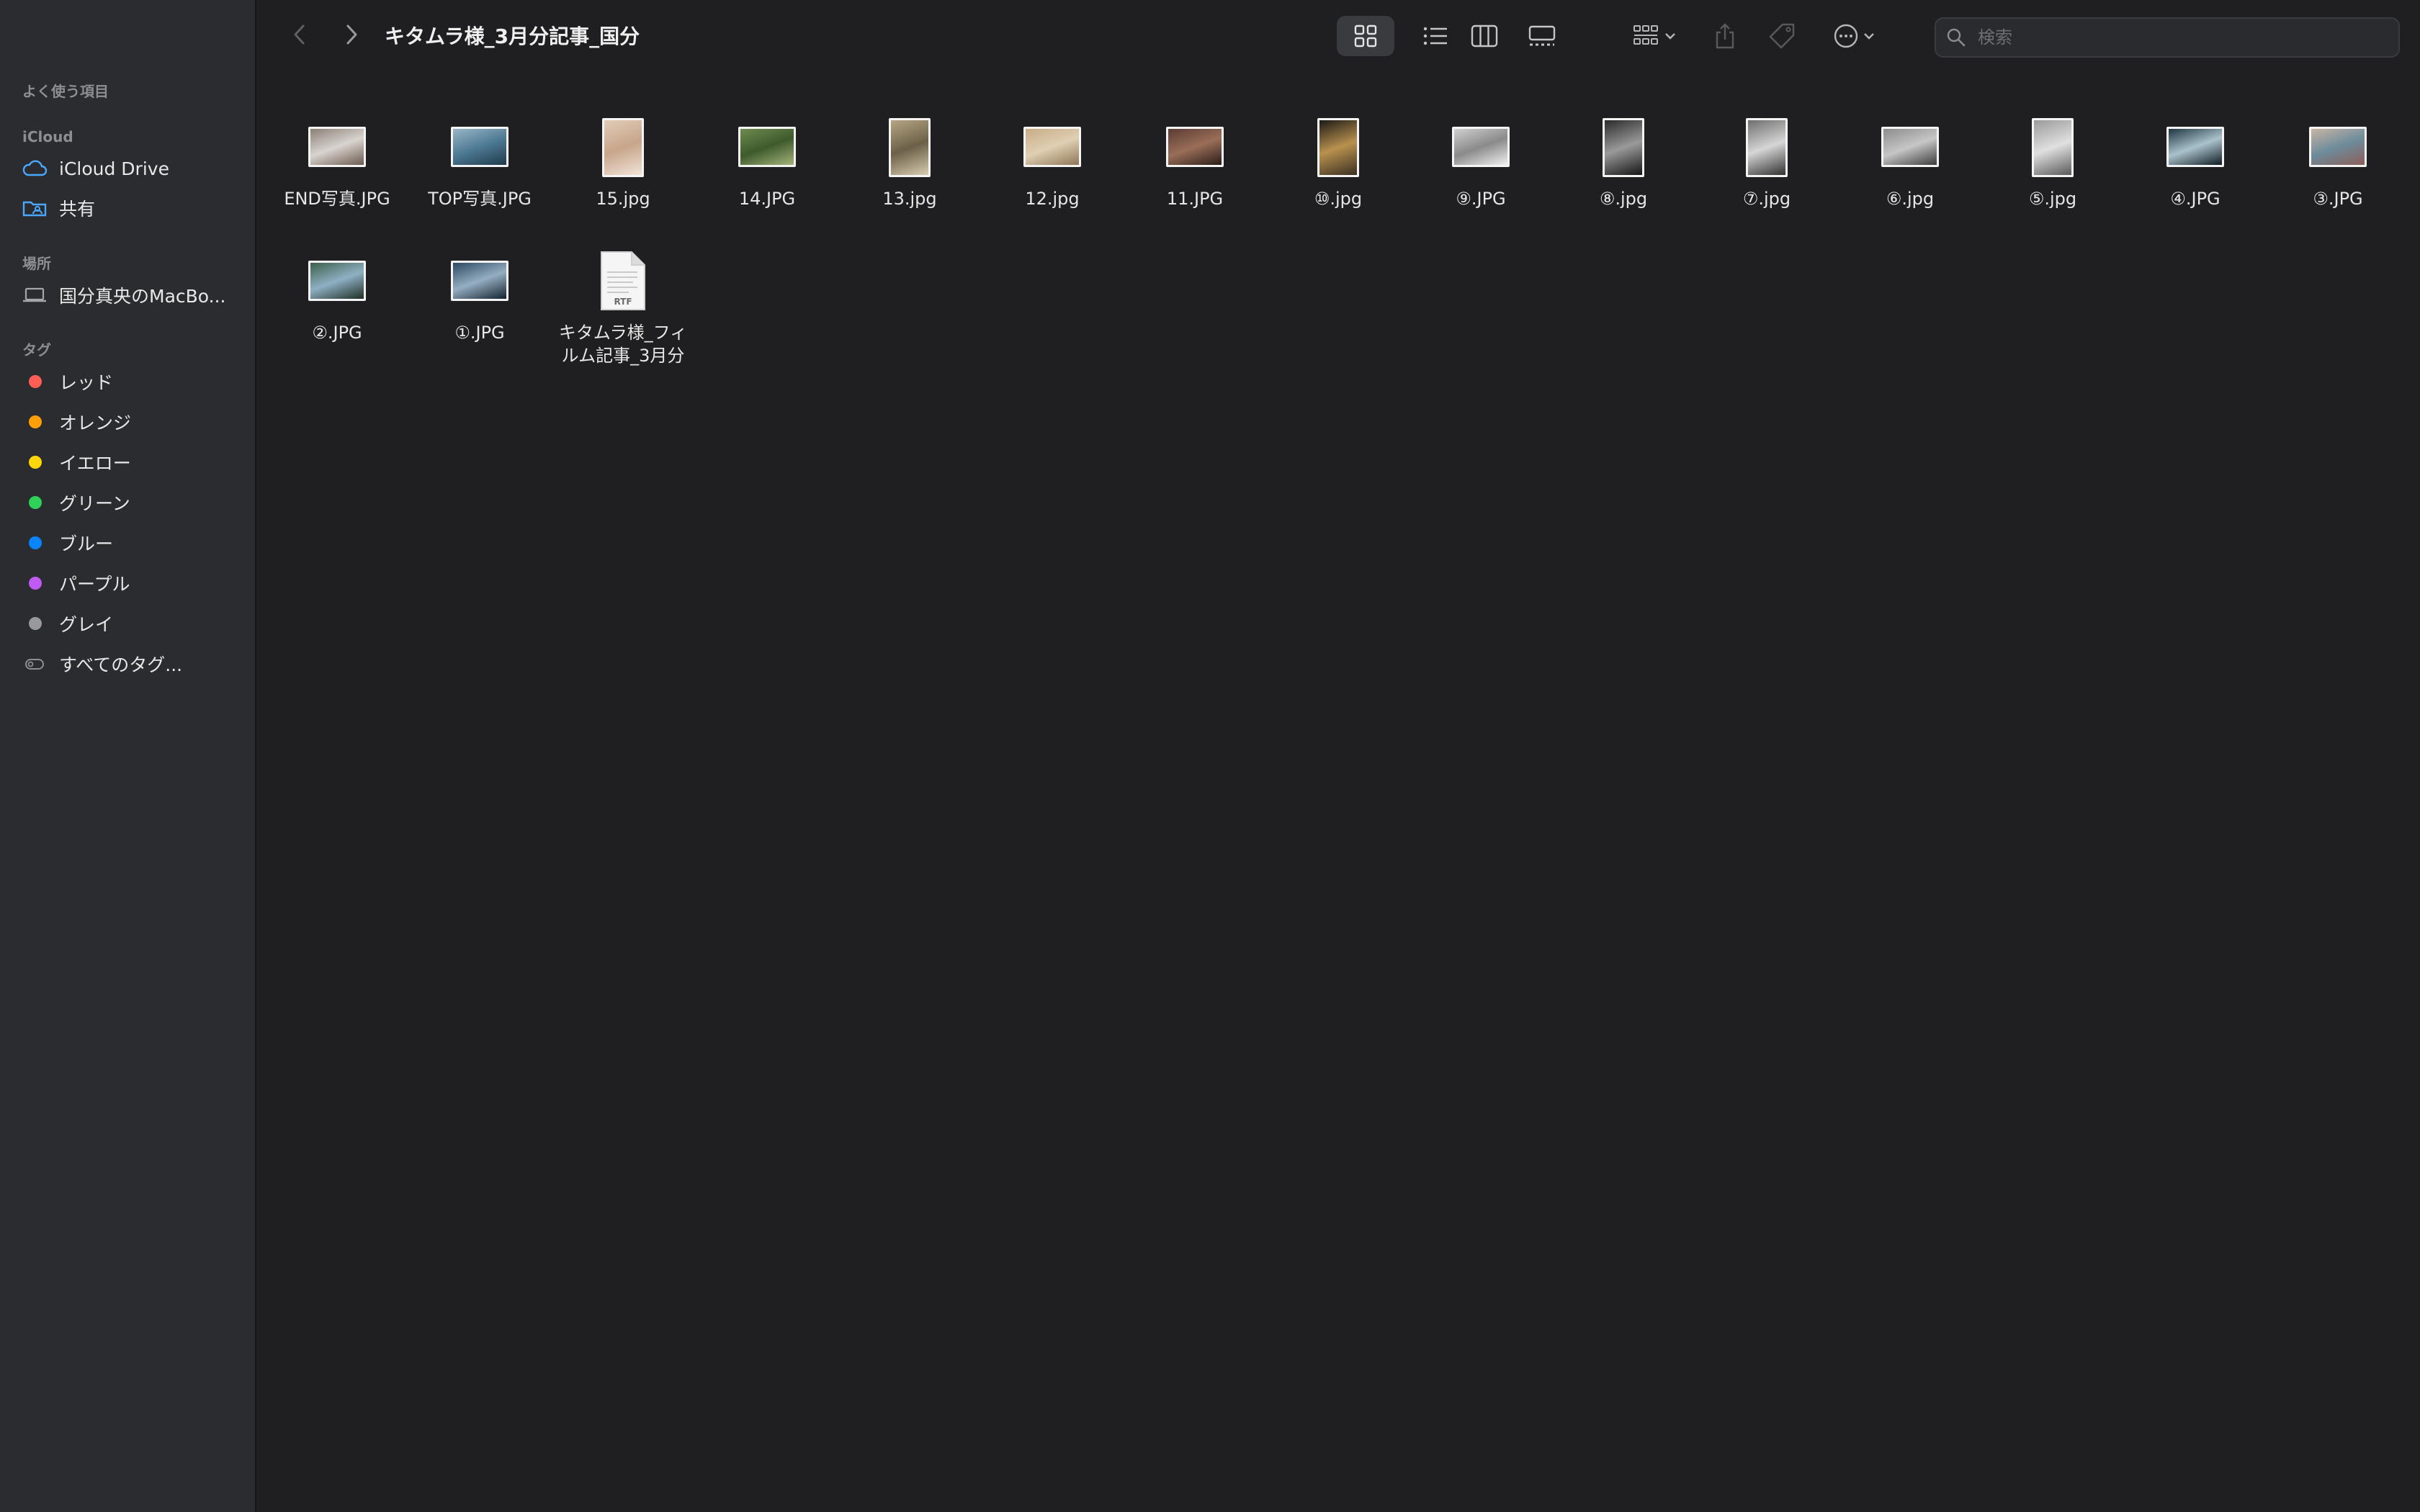 This screenshot has width=2420, height=1512. I want to click on sidebar-item-label: イエロー, so click(95, 463).